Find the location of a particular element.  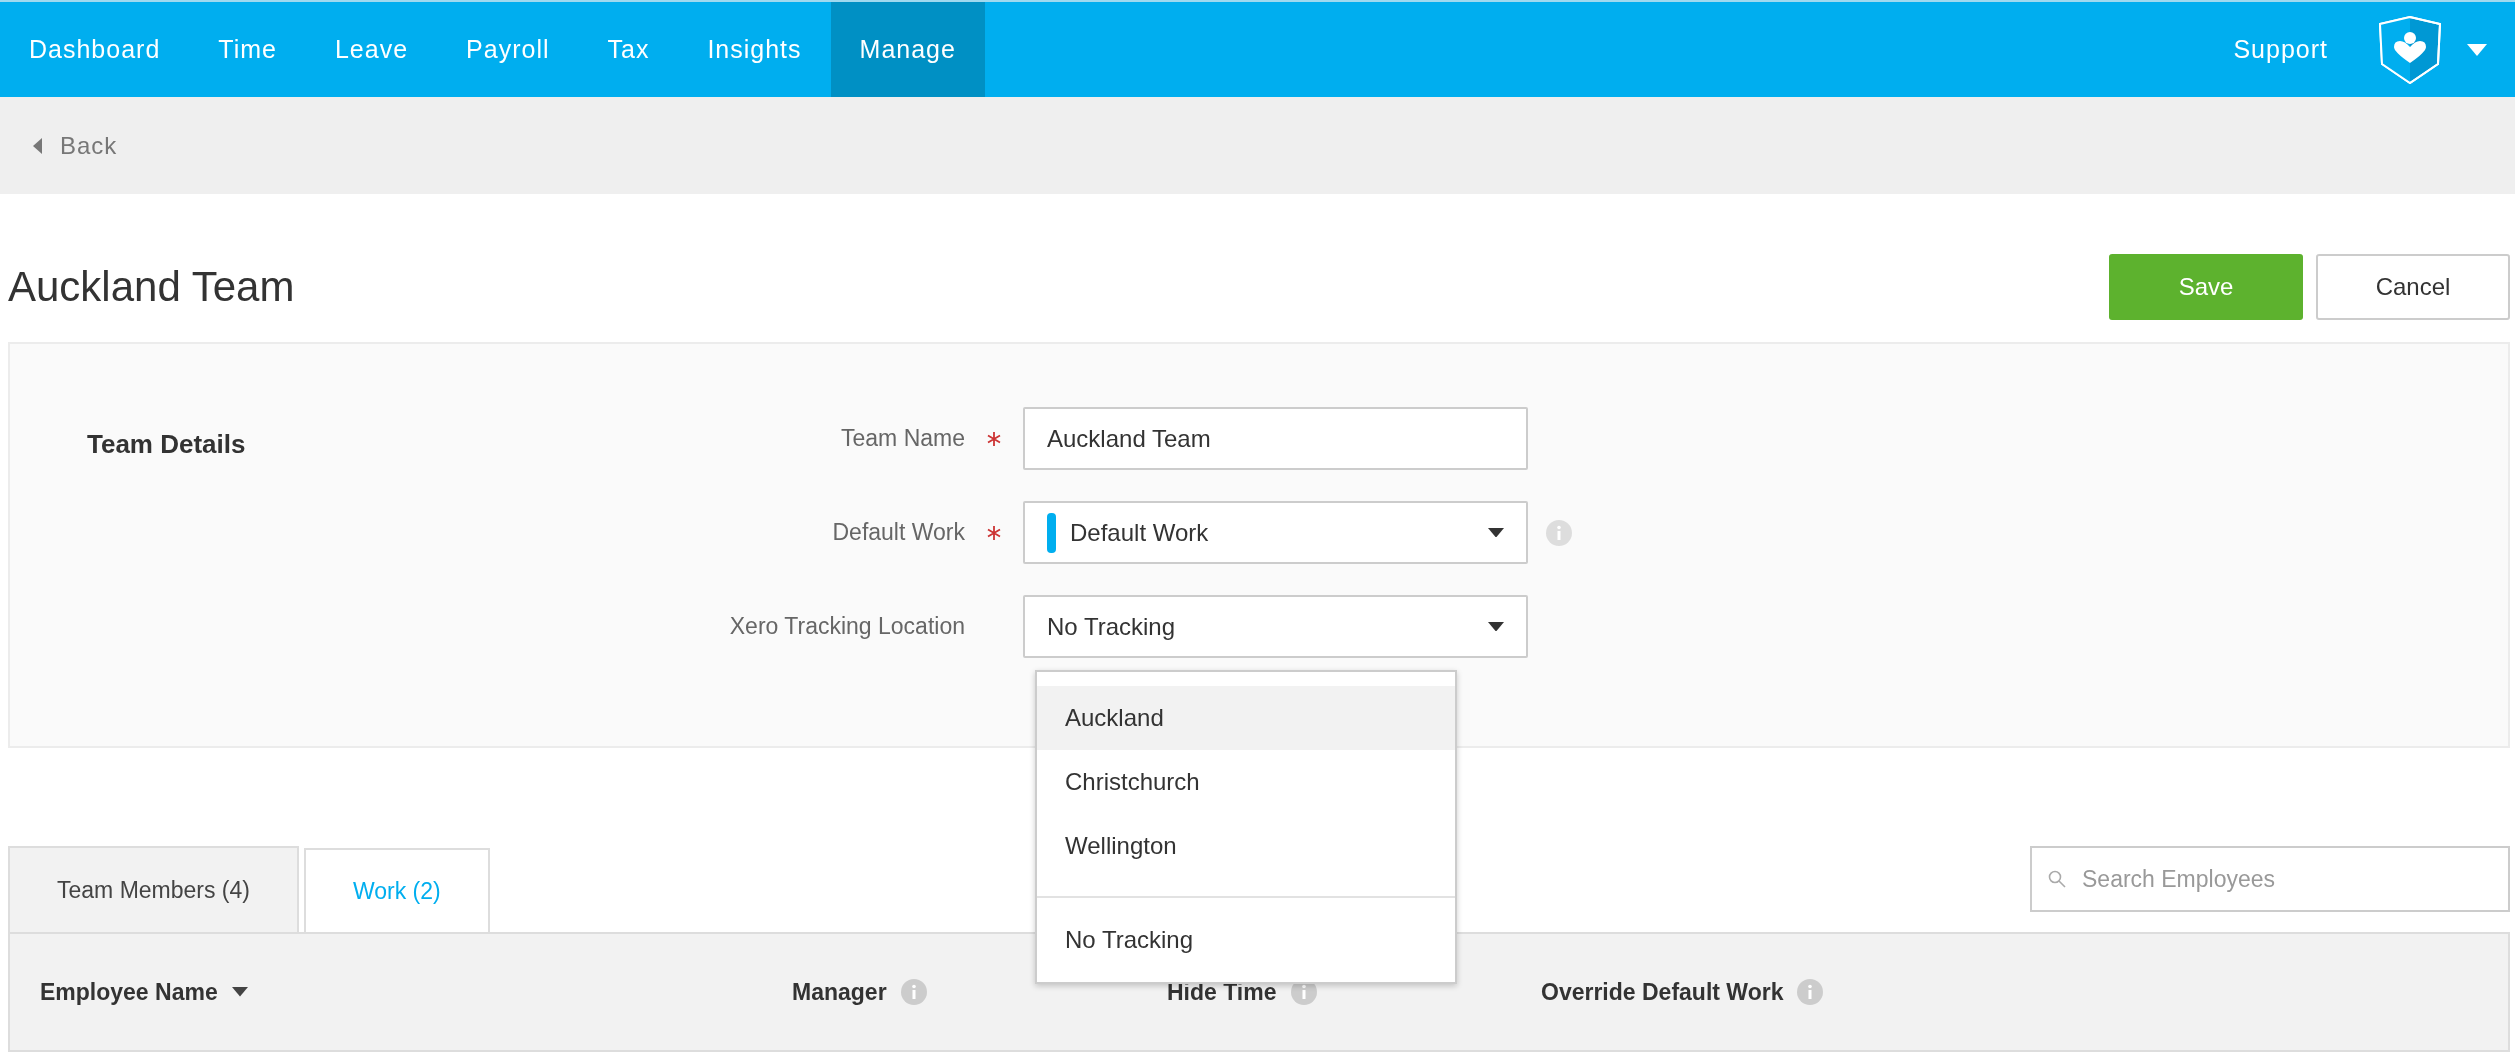

menu-option: Wellington is located at coordinates (1246, 846).